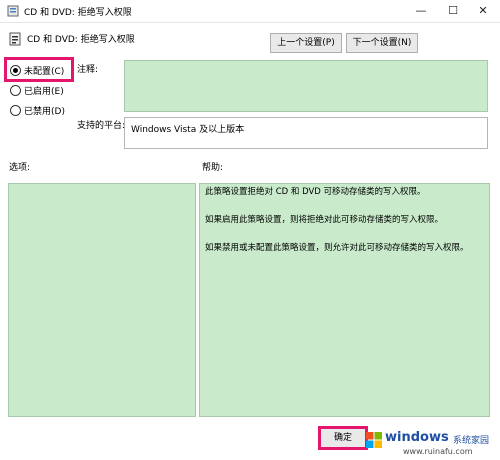 The width and height of the screenshot is (500, 460). Describe the element at coordinates (315, 192) in the screenshot. I see `help-line: 此策略设置拒绝对 CD 和 DVD 可移动存储类的写入权限。` at that location.